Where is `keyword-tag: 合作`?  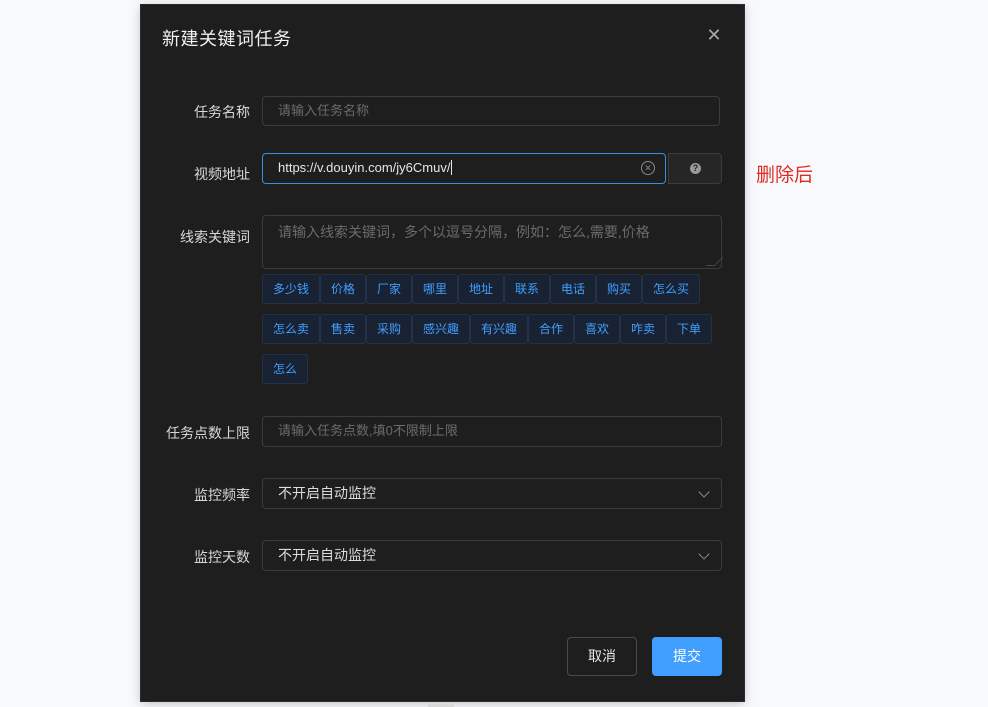 keyword-tag: 合作 is located at coordinates (551, 329).